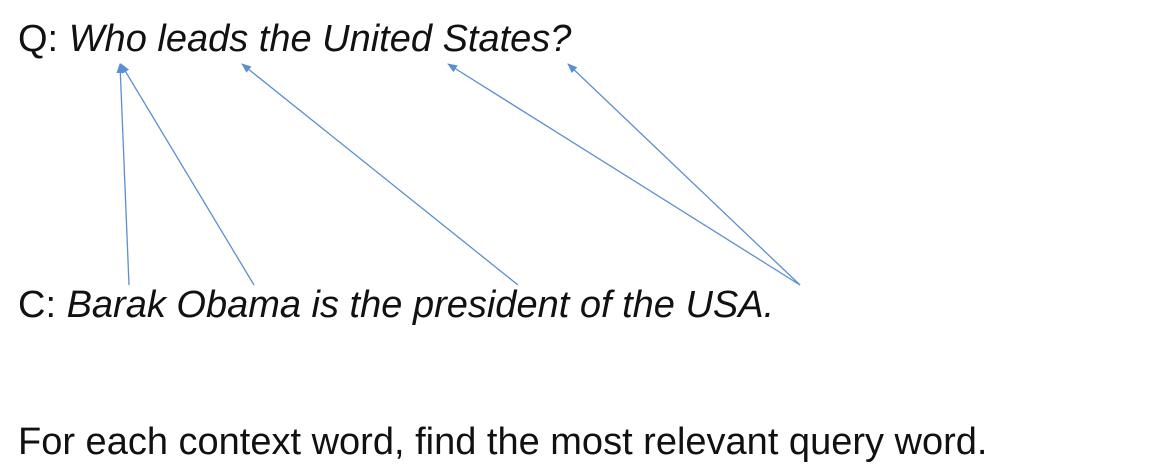 Image resolution: width=1156 pixels, height=469 pixels. Describe the element at coordinates (380, 174) in the screenshot. I see `arrow-president-to-leads` at that location.